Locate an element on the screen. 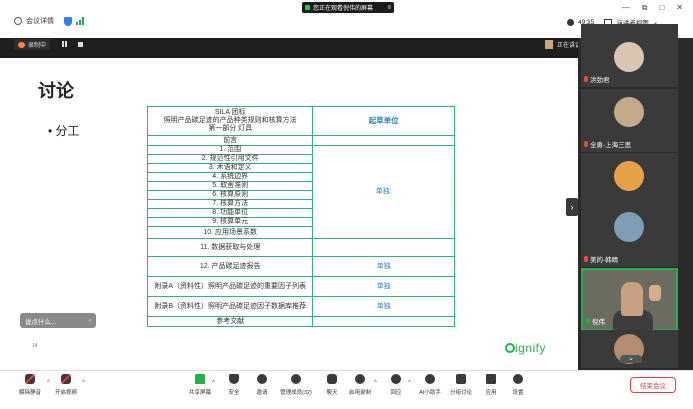 This screenshot has width=693, height=409. gear-icon is located at coordinates (518, 379).